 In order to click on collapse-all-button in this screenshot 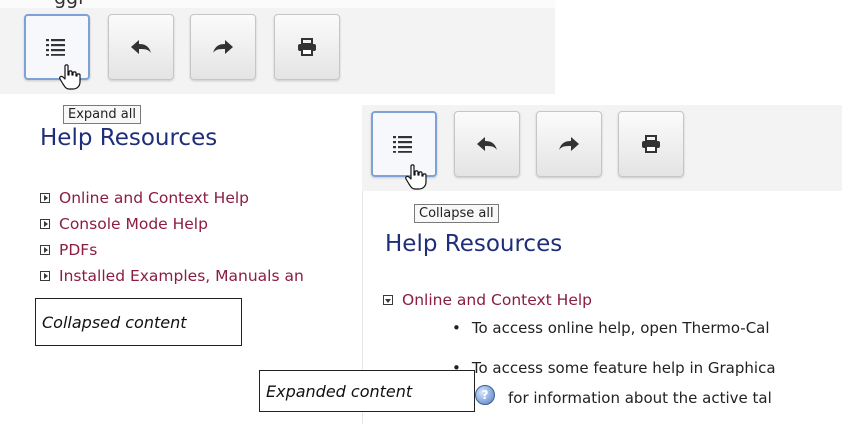, I will do `click(404, 144)`.